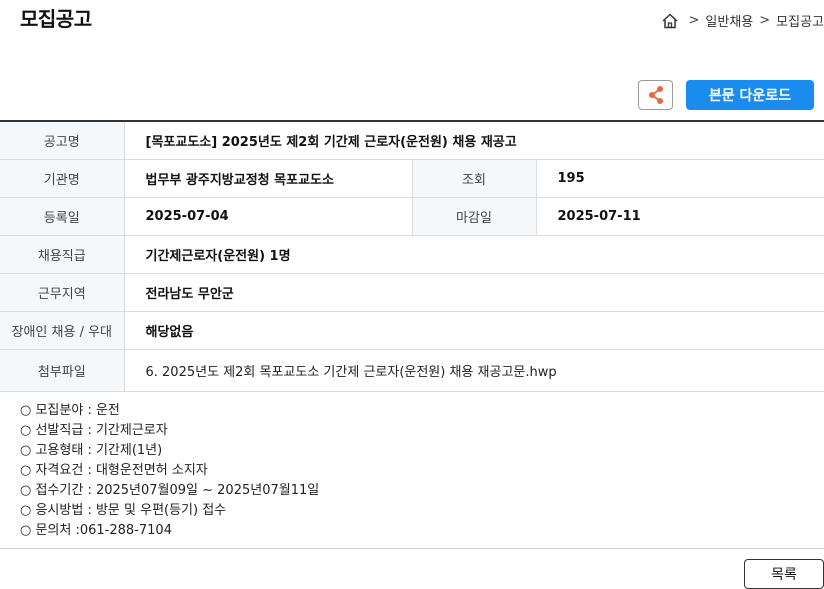  Describe the element at coordinates (170, 490) in the screenshot. I see `description-line: ○ 접수기간 : 2025년07월09일 ~ 2025년07월11일` at that location.